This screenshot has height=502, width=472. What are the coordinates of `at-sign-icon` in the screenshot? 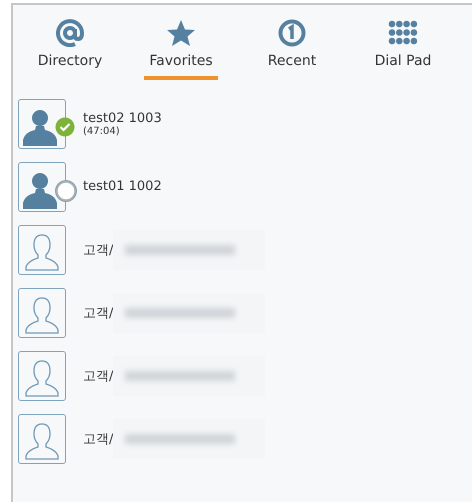 It's located at (70, 33).